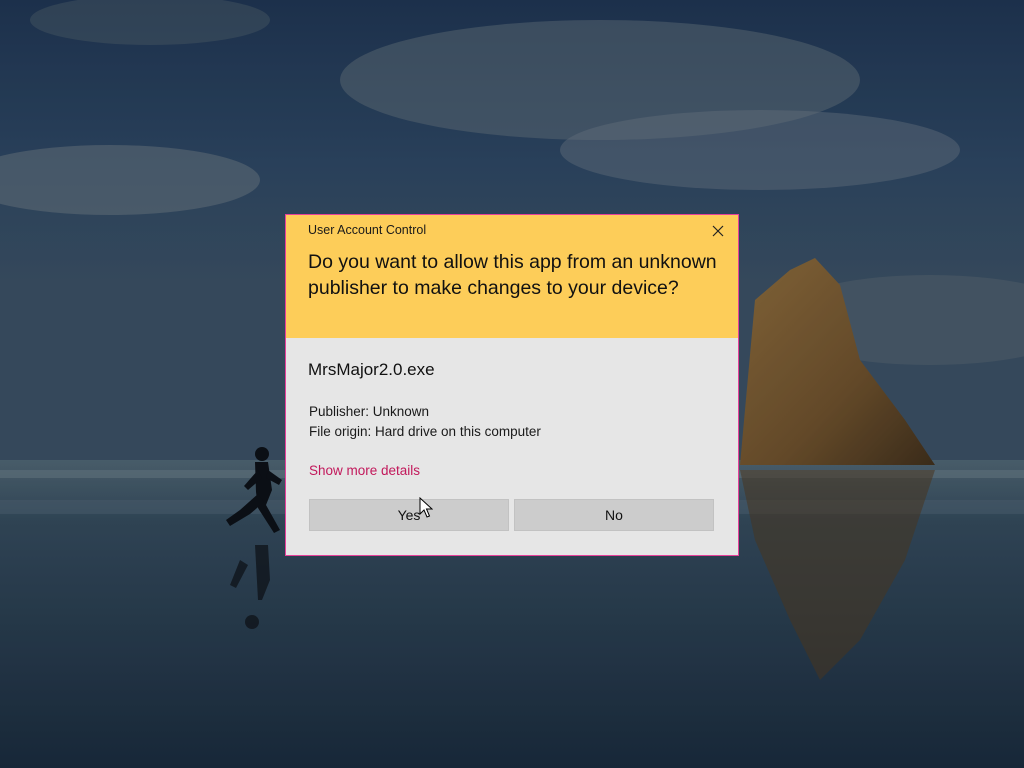 This screenshot has width=1024, height=768. Describe the element at coordinates (409, 515) in the screenshot. I see `yes-button: Yes` at that location.